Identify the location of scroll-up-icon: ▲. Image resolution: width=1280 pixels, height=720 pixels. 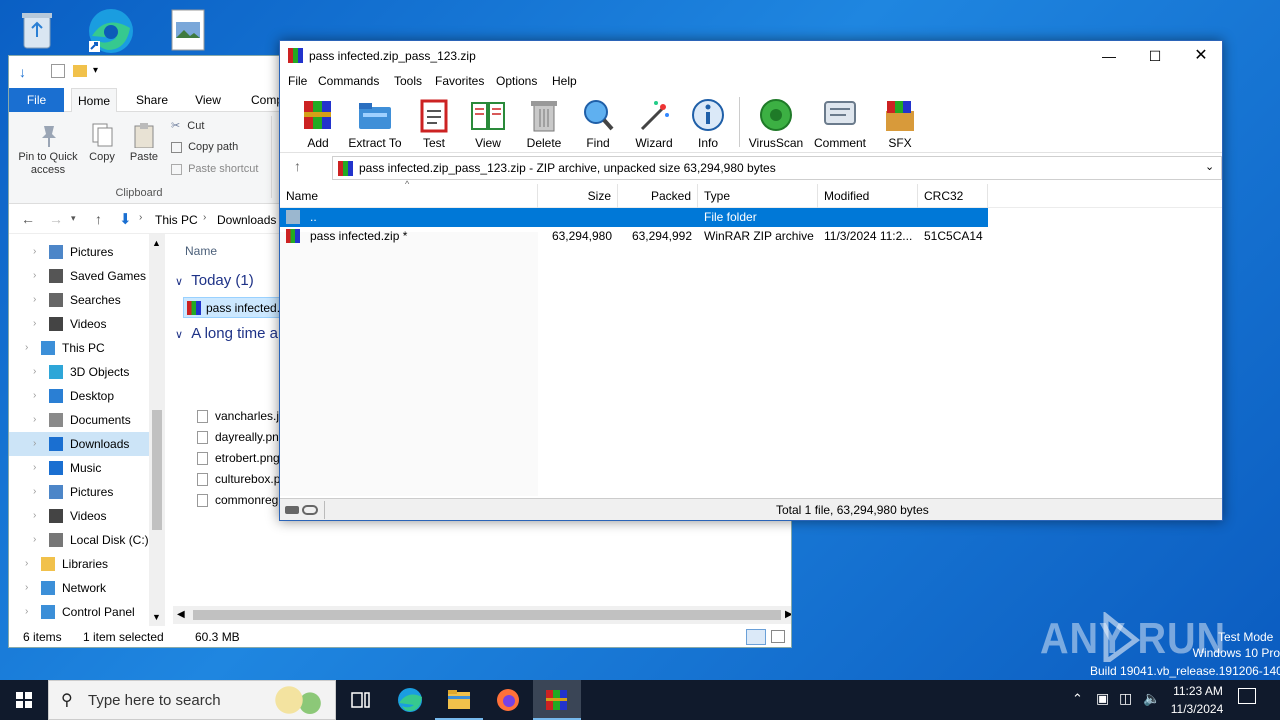
(156, 243).